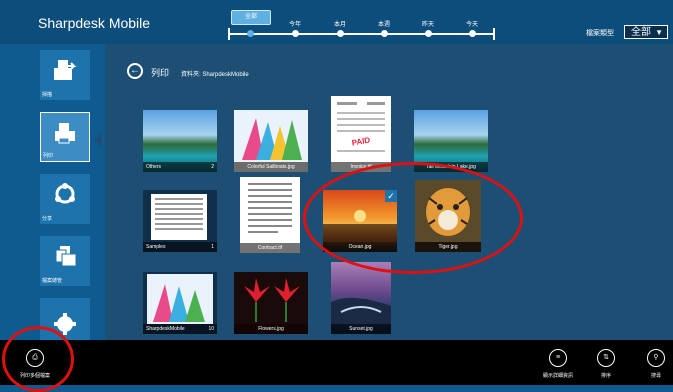 This screenshot has height=392, width=673. Describe the element at coordinates (656, 376) in the screenshot. I see `search-label: 搜尋` at that location.